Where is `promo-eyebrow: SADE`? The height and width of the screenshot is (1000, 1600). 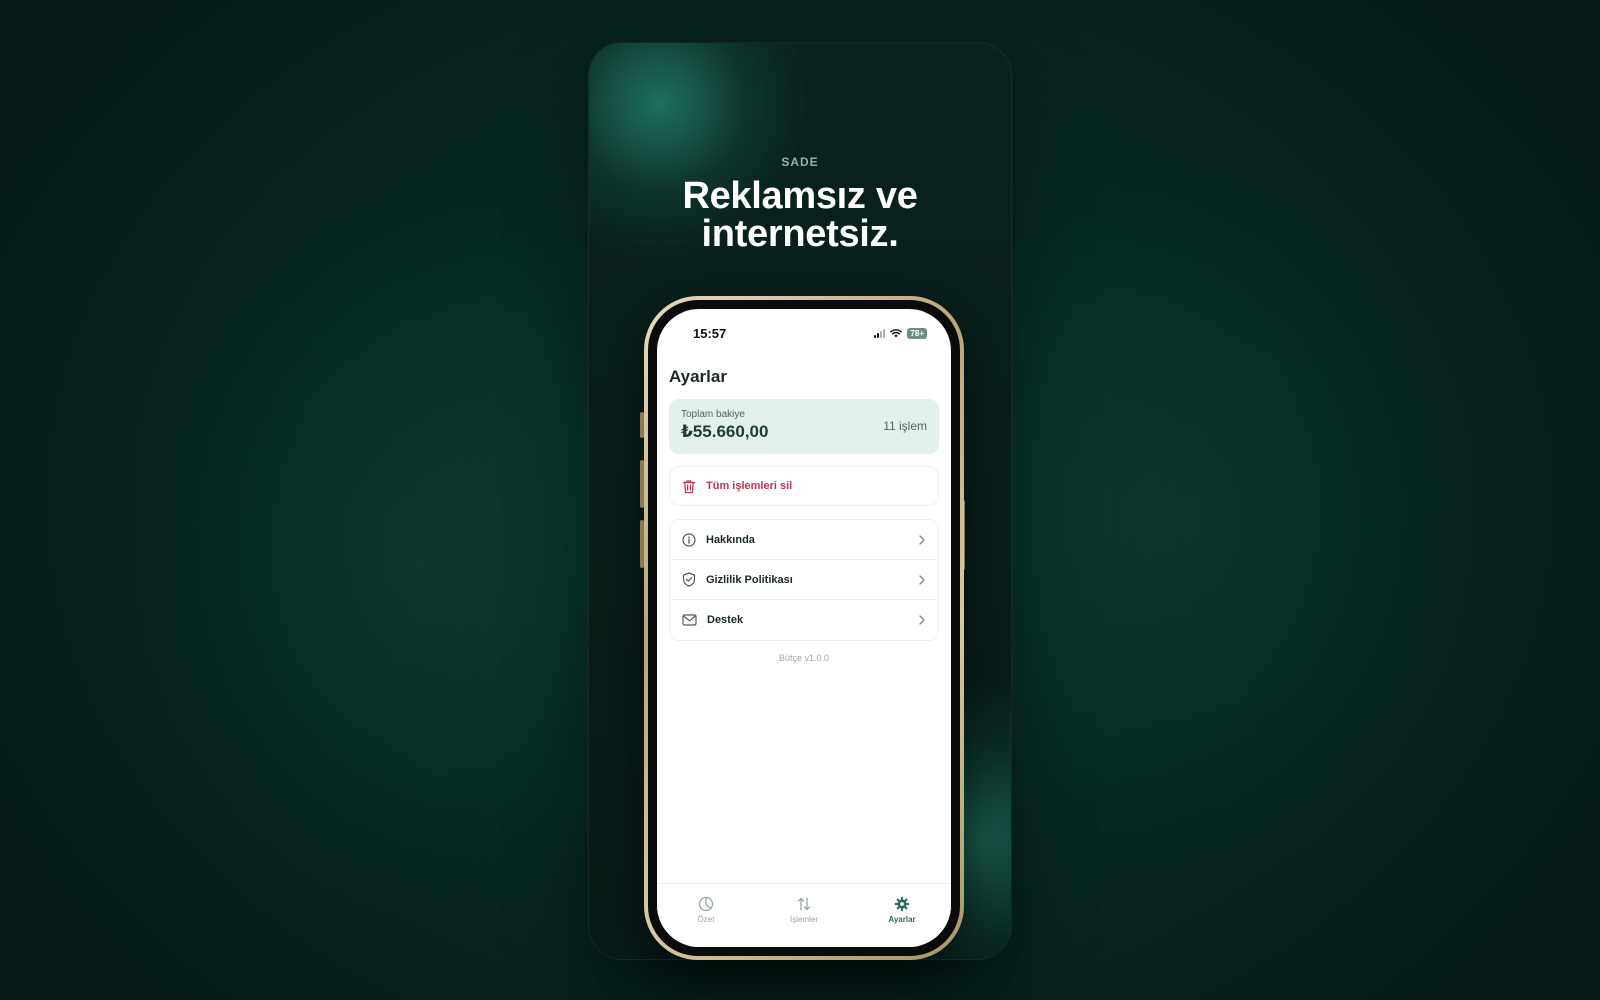
promo-eyebrow: SADE is located at coordinates (800, 162).